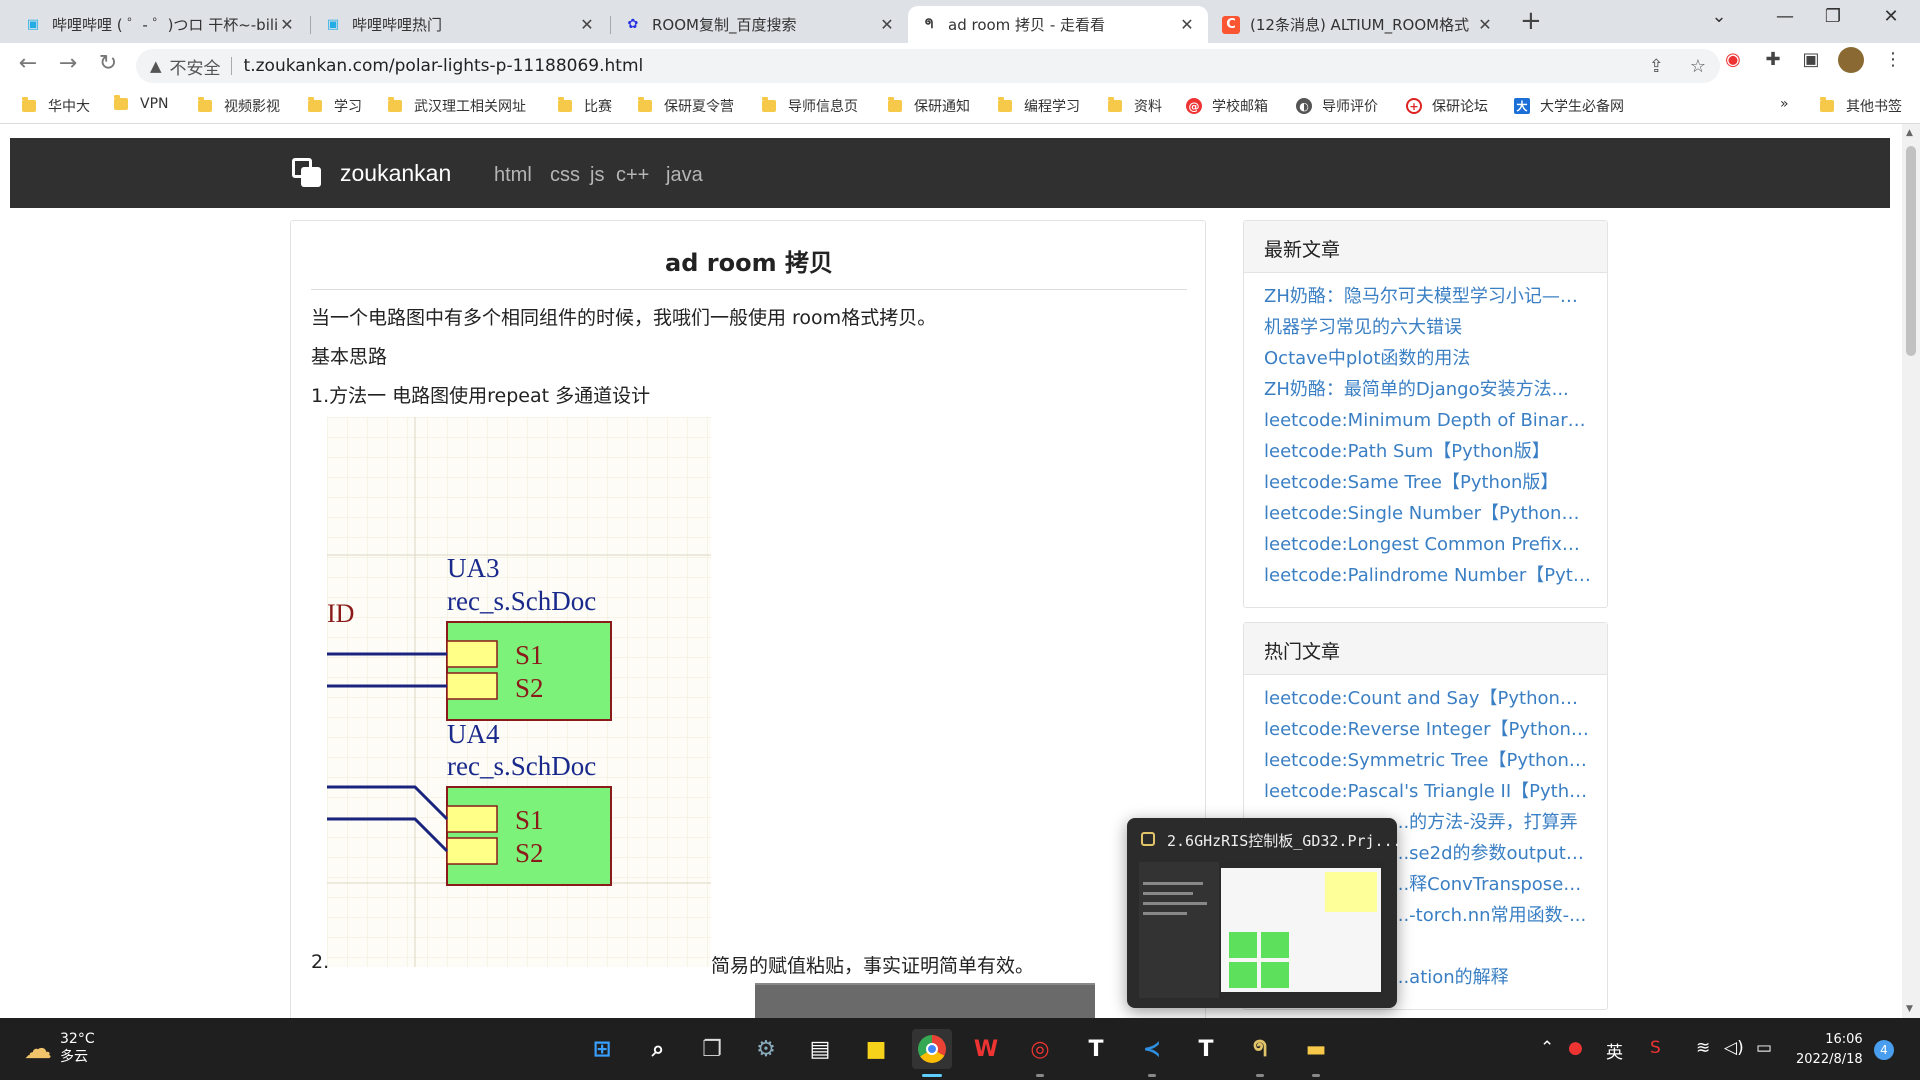 This screenshot has width=1920, height=1080. What do you see at coordinates (1833, 16) in the screenshot?
I see `restore-icon: ❐` at bounding box center [1833, 16].